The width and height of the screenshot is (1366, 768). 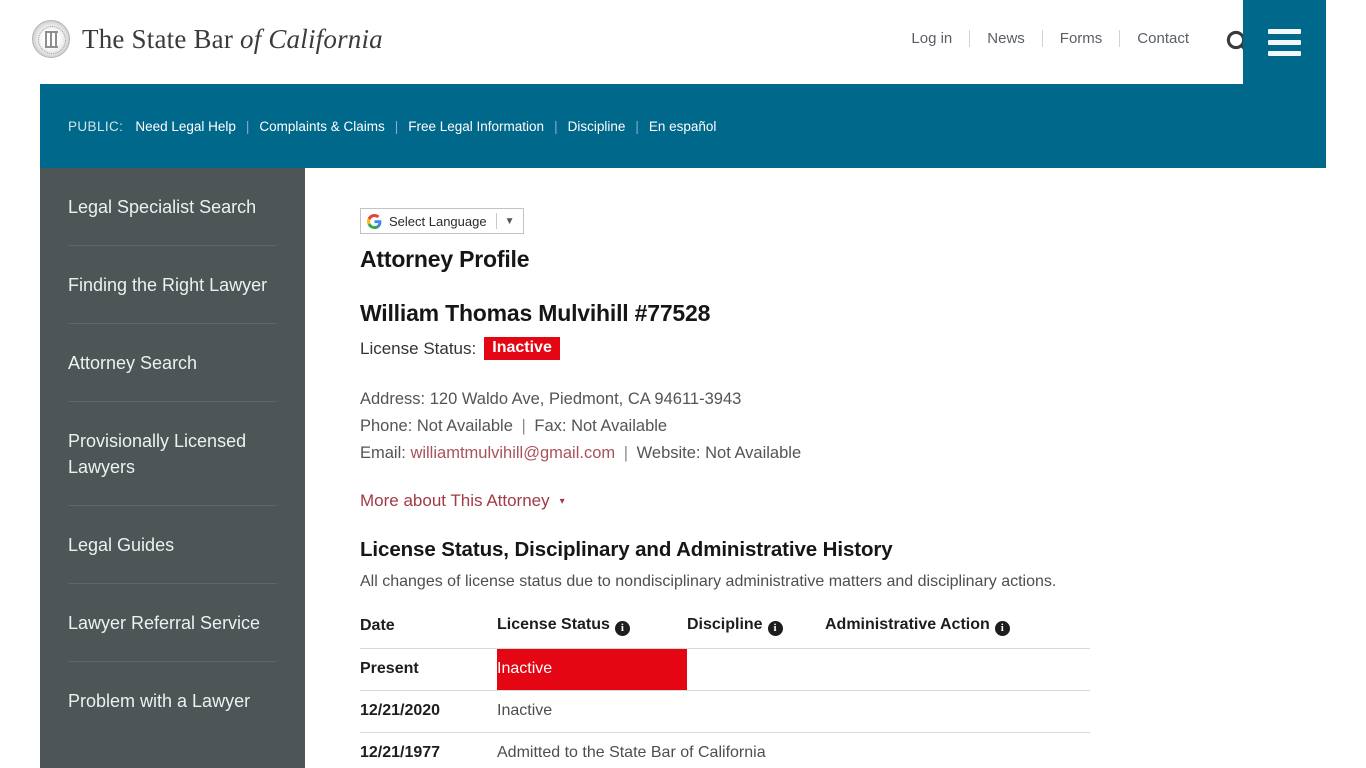 I want to click on table-row: Present Inactive, so click(x=725, y=669).